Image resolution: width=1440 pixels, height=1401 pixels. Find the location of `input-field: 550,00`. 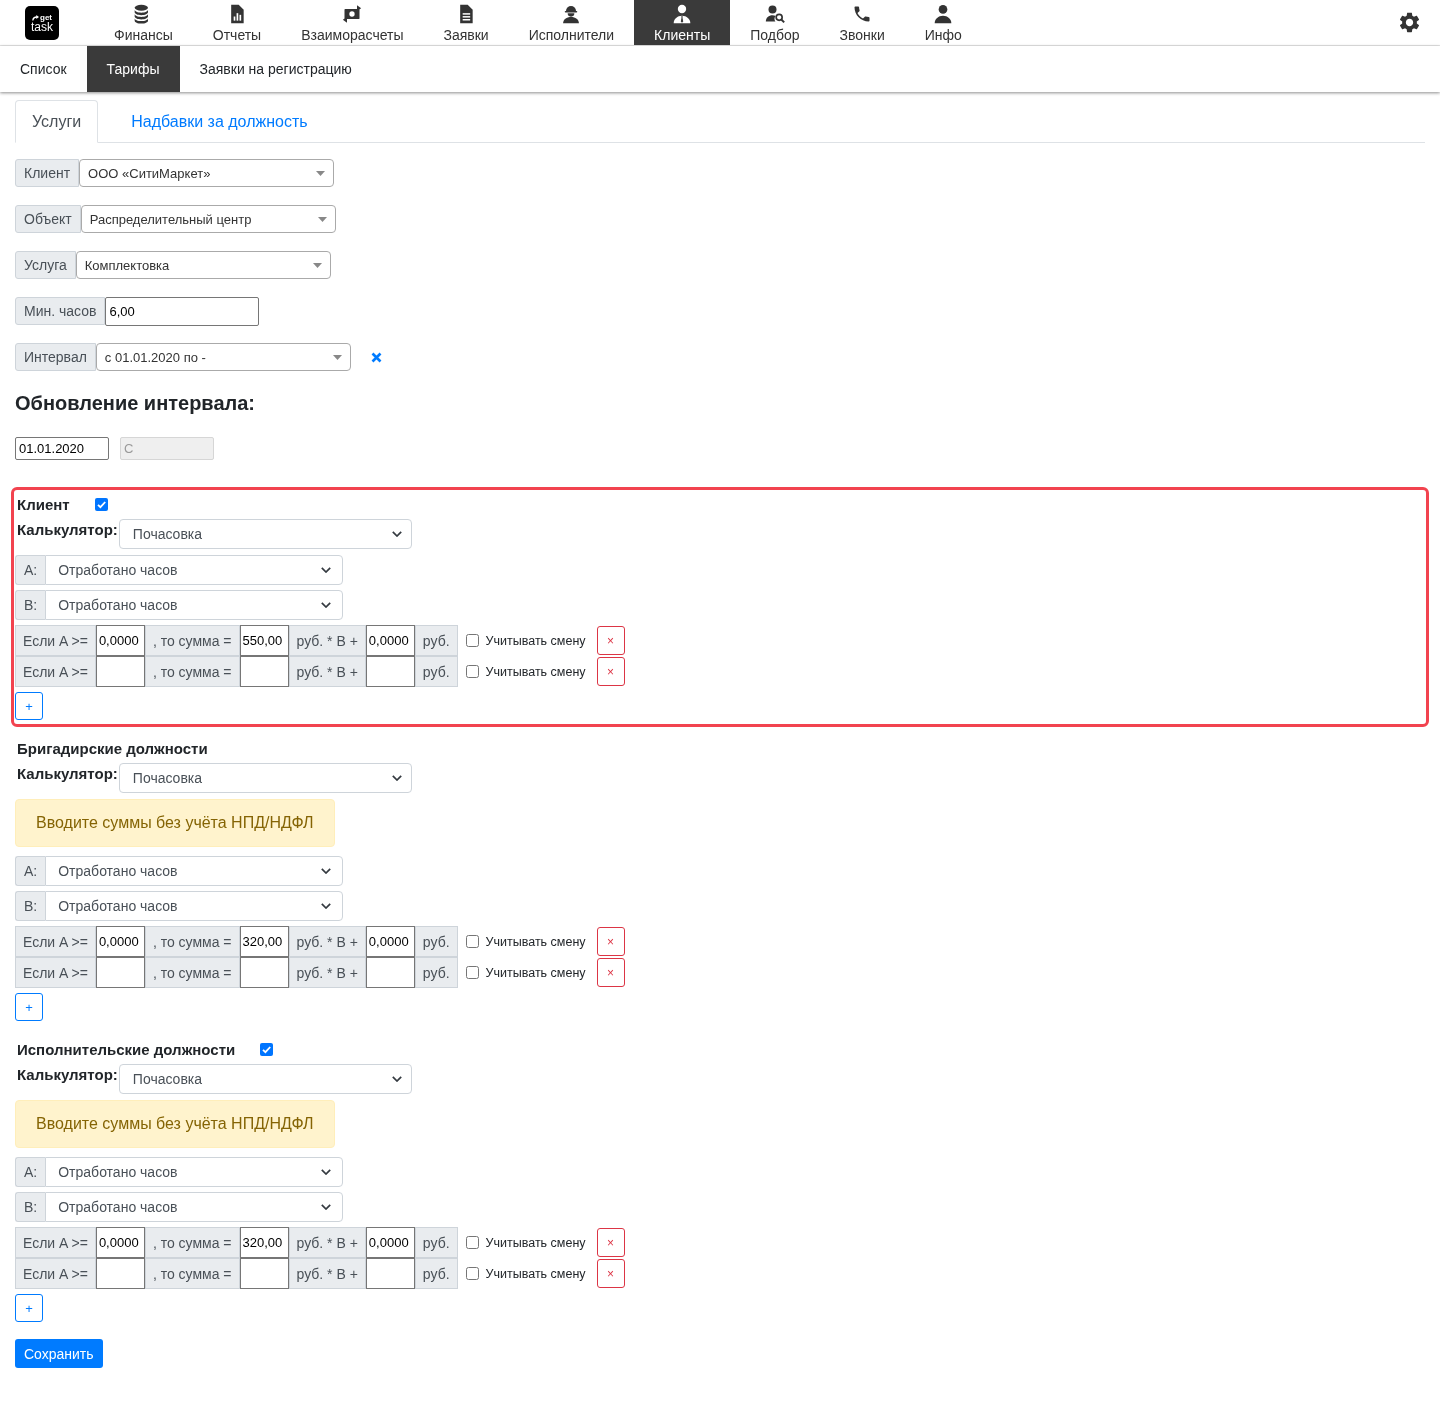

input-field: 550,00 is located at coordinates (264, 640).